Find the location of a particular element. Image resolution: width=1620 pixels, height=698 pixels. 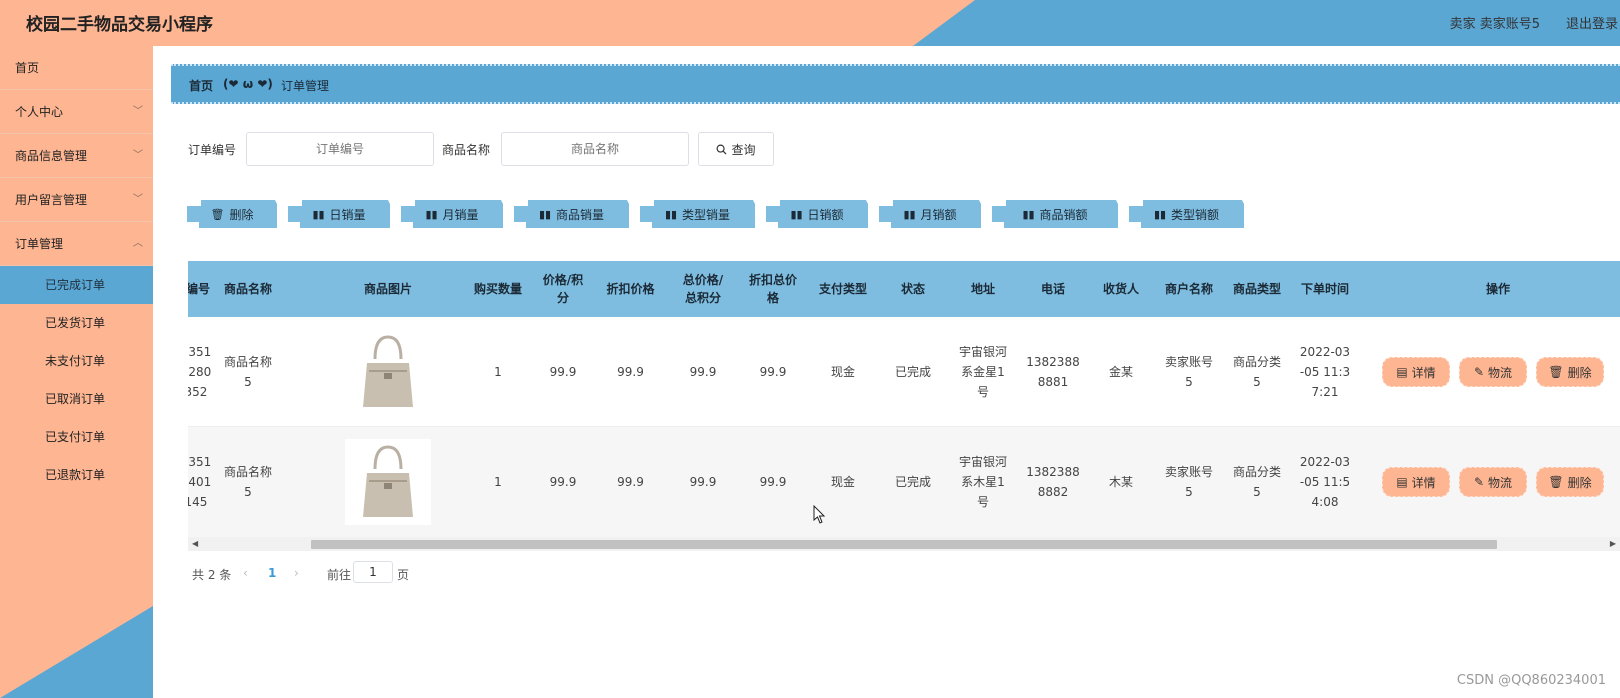

page-jump-input: 1 is located at coordinates (373, 572).